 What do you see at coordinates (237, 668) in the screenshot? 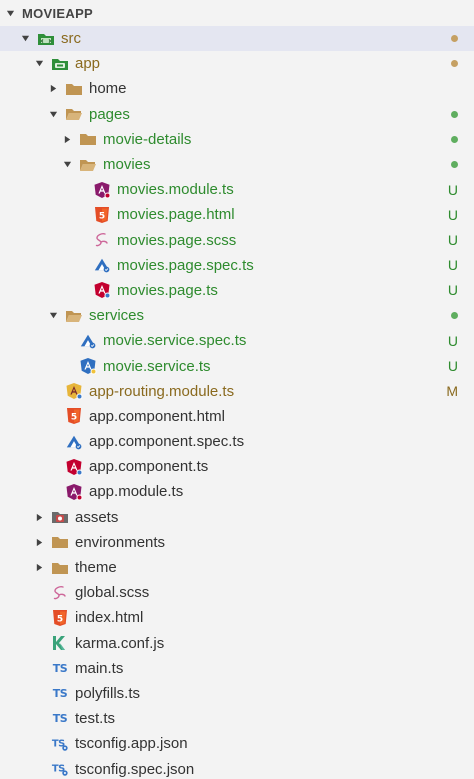
I see `tree-file-main-ts: TS main.ts` at bounding box center [237, 668].